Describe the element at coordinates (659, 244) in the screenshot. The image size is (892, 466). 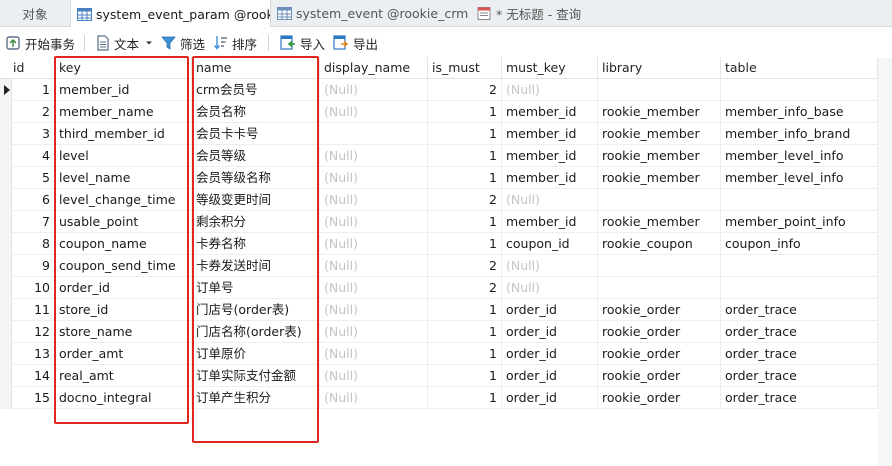
I see `cell-library: rookie_coupon` at that location.